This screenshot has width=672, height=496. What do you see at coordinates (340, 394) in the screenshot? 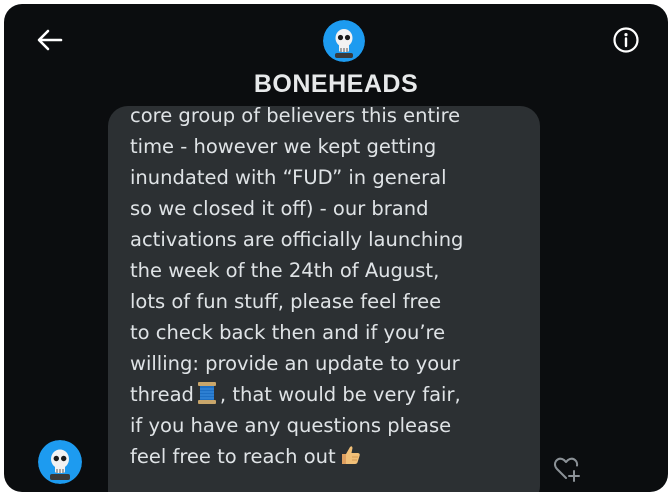
I see `message-text-fragment: , that would be very fair,` at bounding box center [340, 394].